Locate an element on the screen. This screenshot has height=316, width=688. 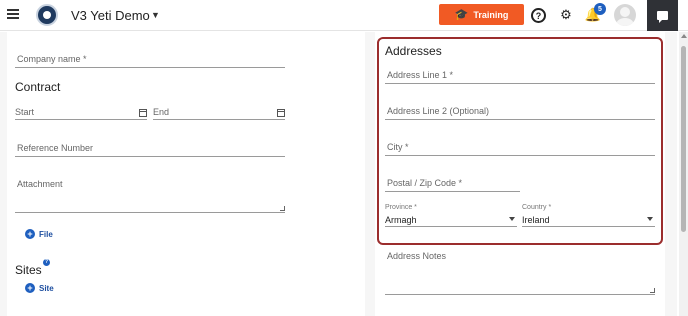
attachment-field: Attachment is located at coordinates (150, 195).